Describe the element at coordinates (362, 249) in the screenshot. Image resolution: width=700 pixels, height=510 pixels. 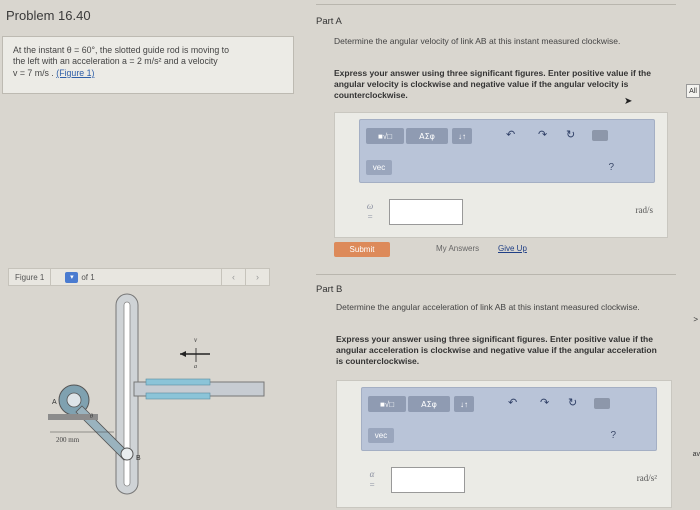
I see `submit-button: Submit` at that location.